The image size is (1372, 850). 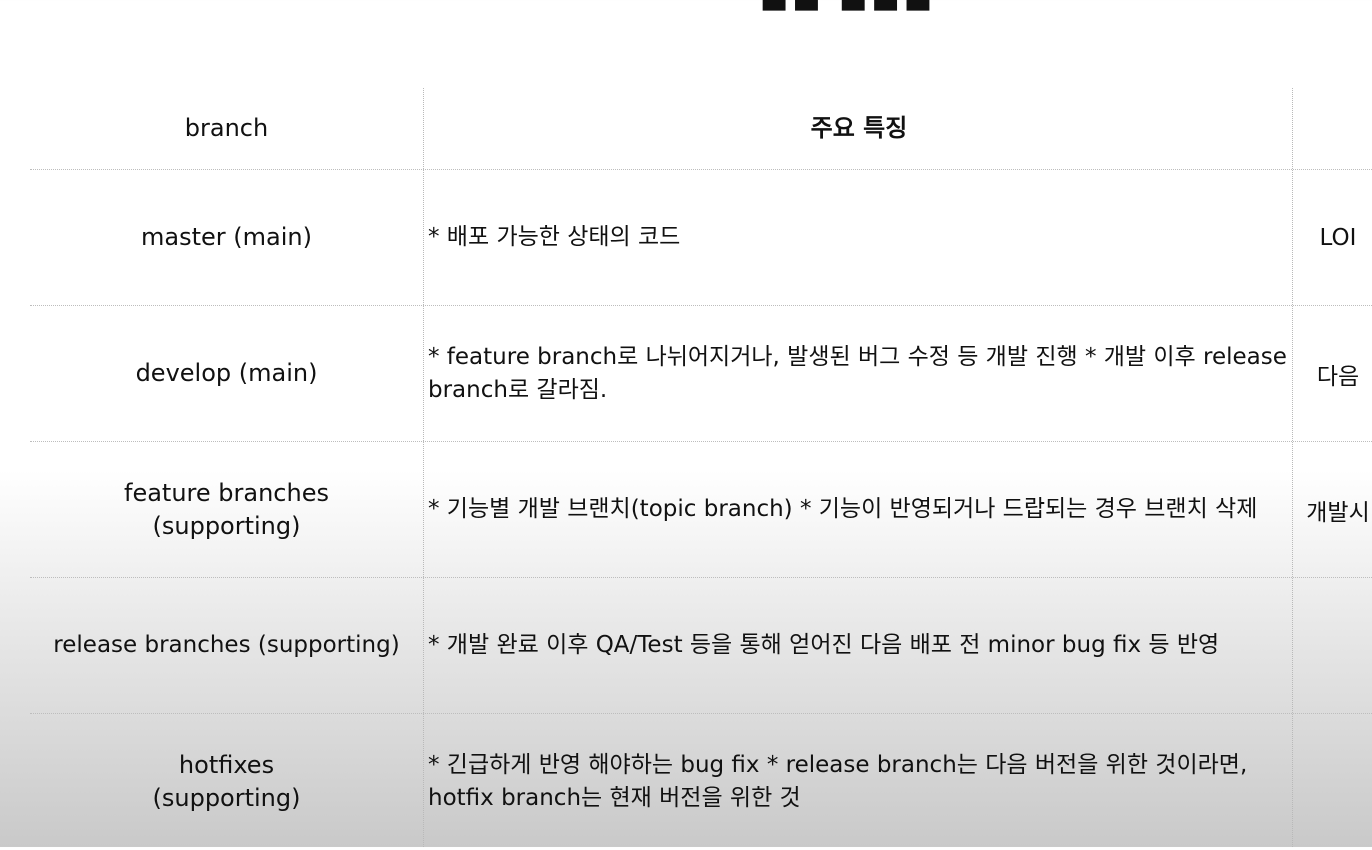 What do you see at coordinates (554, 237) in the screenshot?
I see `branch-feature: * 배포 가능한 상태의 코드` at bounding box center [554, 237].